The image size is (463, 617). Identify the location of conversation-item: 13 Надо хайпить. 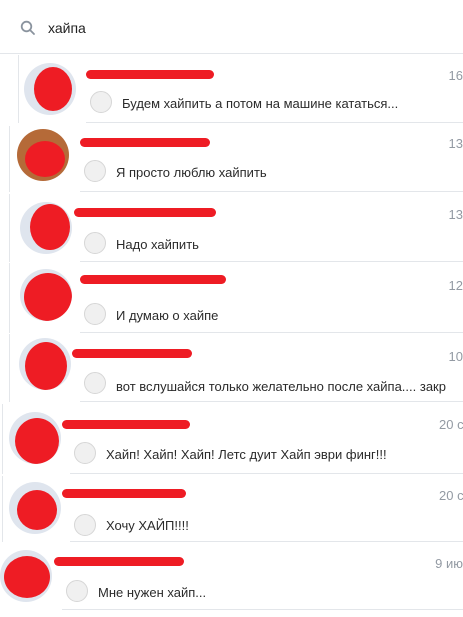
(231, 228).